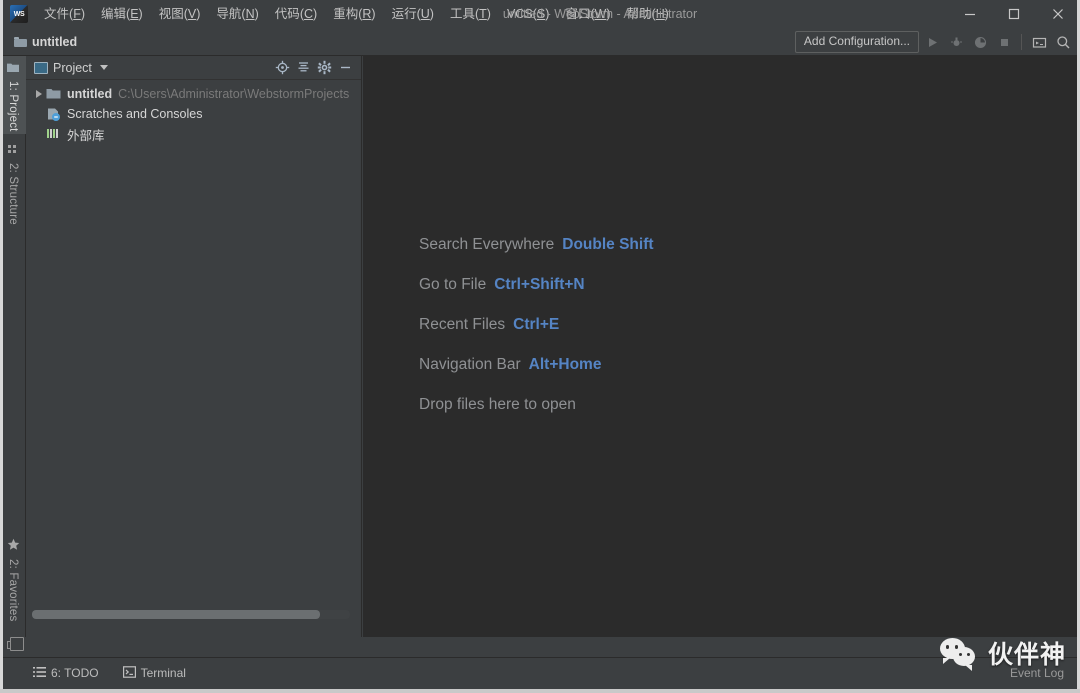 The width and height of the screenshot is (1080, 693). What do you see at coordinates (536, 325) in the screenshot?
I see `editor-tip: Recent Files Ctrl+E` at bounding box center [536, 325].